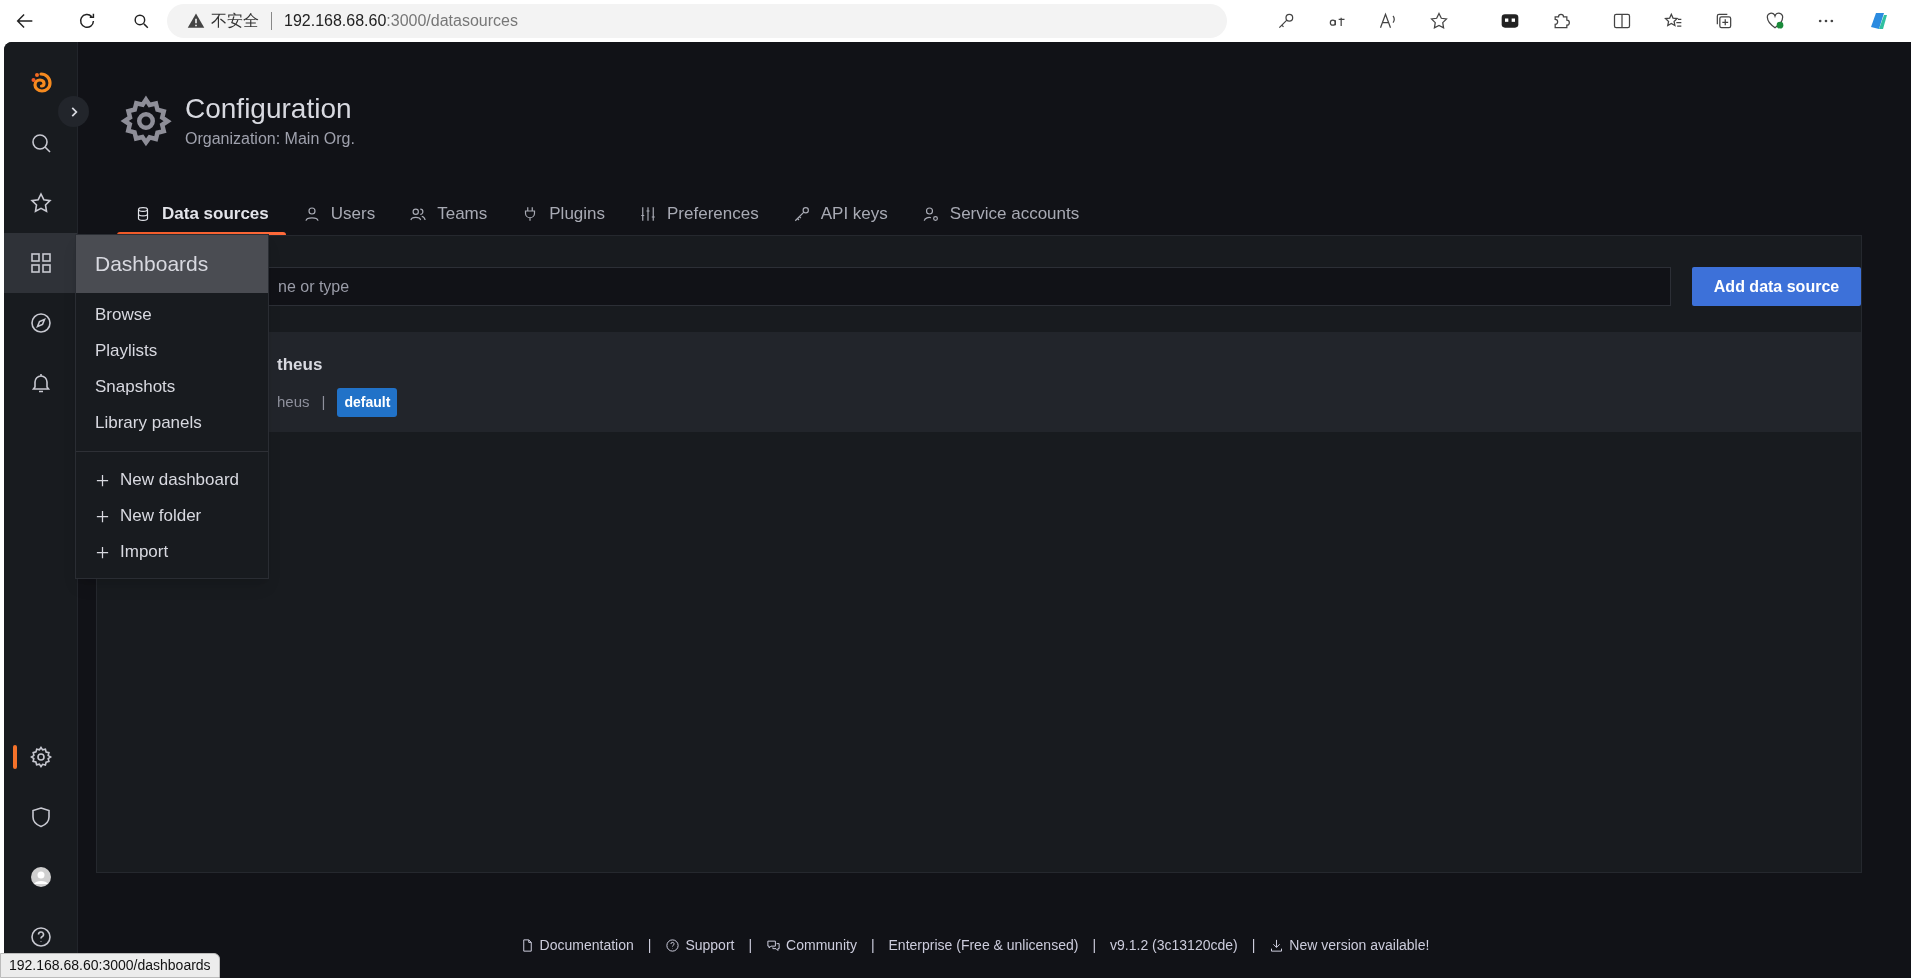 This screenshot has width=1911, height=978. Describe the element at coordinates (367, 402) in the screenshot. I see `default-badge: default` at that location.